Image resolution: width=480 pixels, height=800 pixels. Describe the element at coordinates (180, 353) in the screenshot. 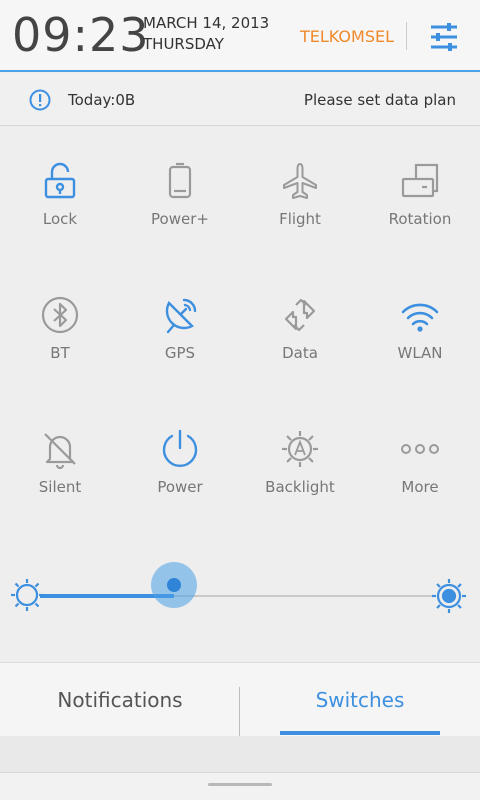

I see `toggle-label: GPS` at that location.